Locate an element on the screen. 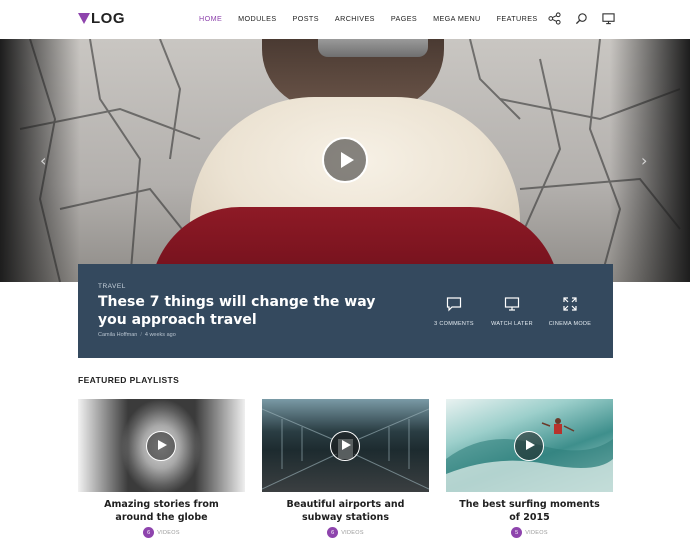 Image resolution: width=690 pixels, height=546 pixels. playlist-title-line: Beautiful airports and is located at coordinates (345, 504).